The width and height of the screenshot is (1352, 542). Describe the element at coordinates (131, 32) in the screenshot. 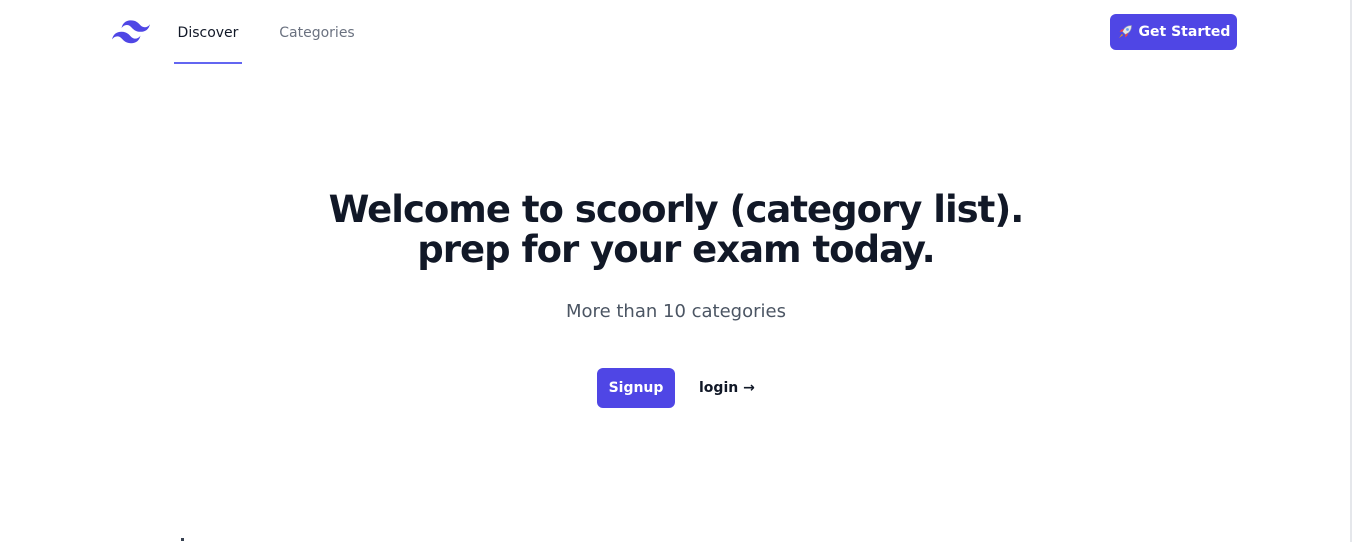

I see `logo-icon` at that location.